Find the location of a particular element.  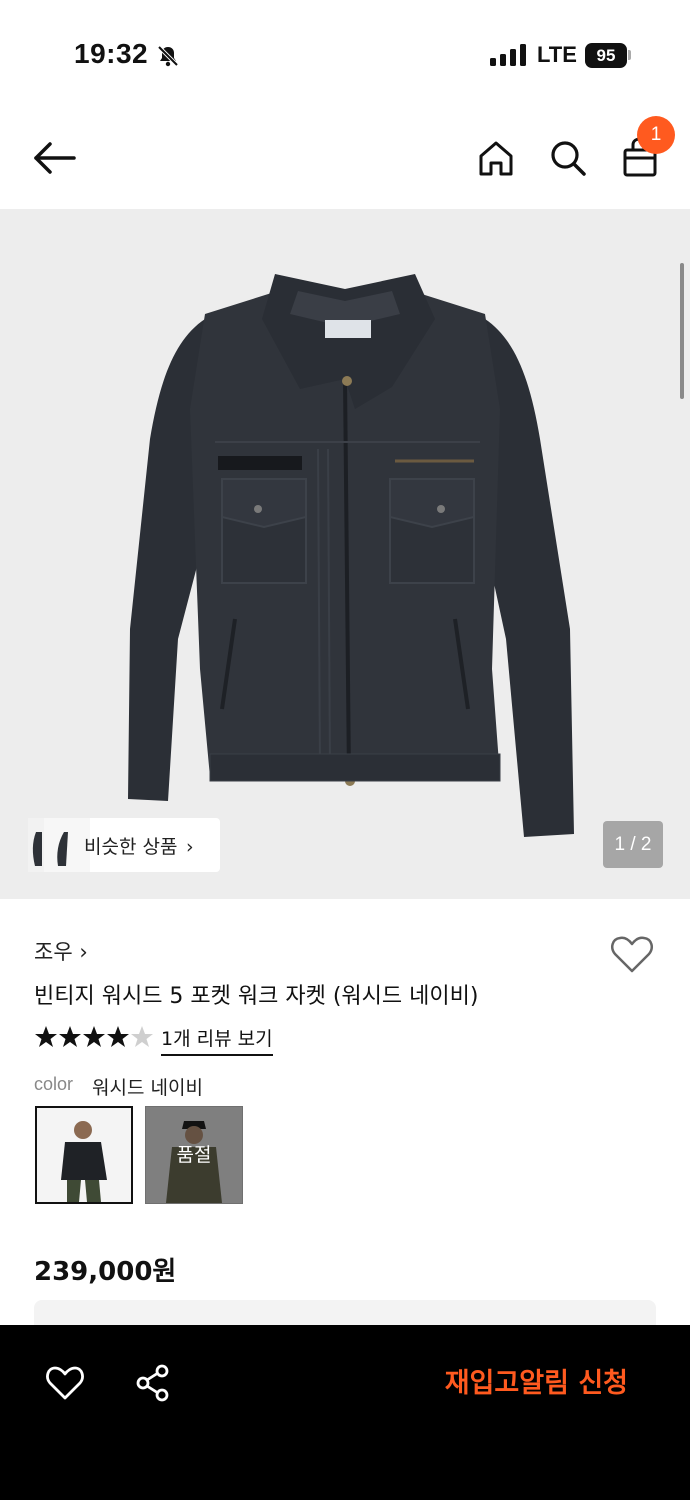

swatch-navy-thumbnail is located at coordinates (84, 1155).